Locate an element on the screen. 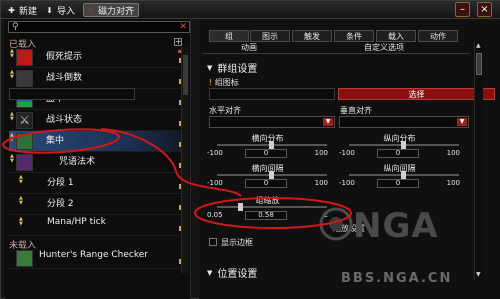  minimize-button: – is located at coordinates (462, 9).